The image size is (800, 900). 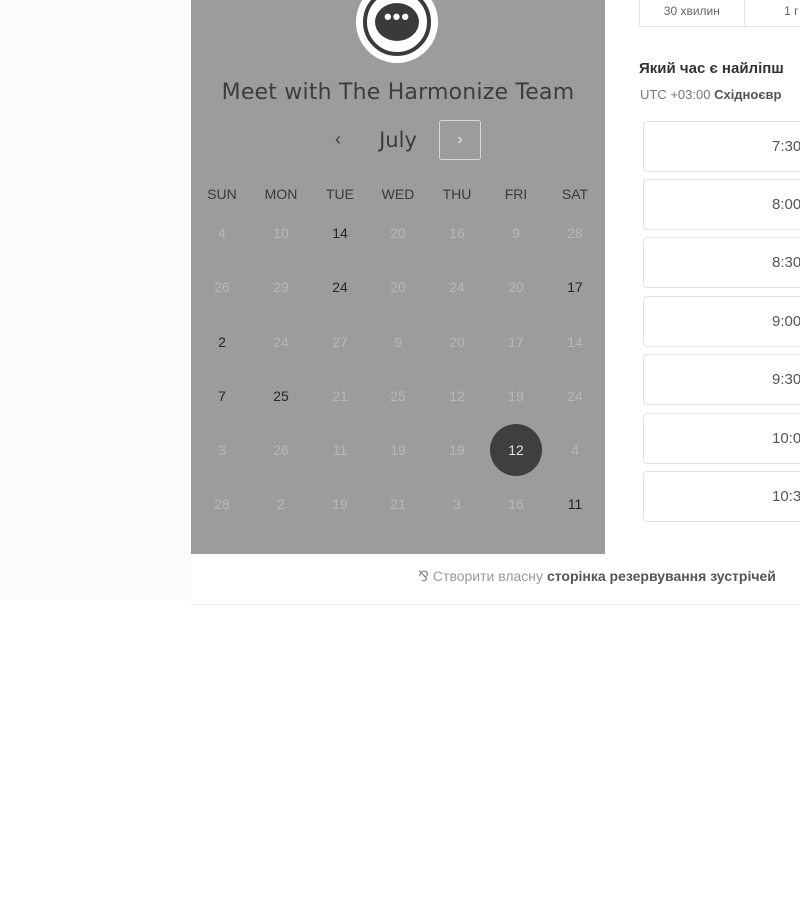 What do you see at coordinates (457, 396) in the screenshot?
I see `calendar-day: 12` at bounding box center [457, 396].